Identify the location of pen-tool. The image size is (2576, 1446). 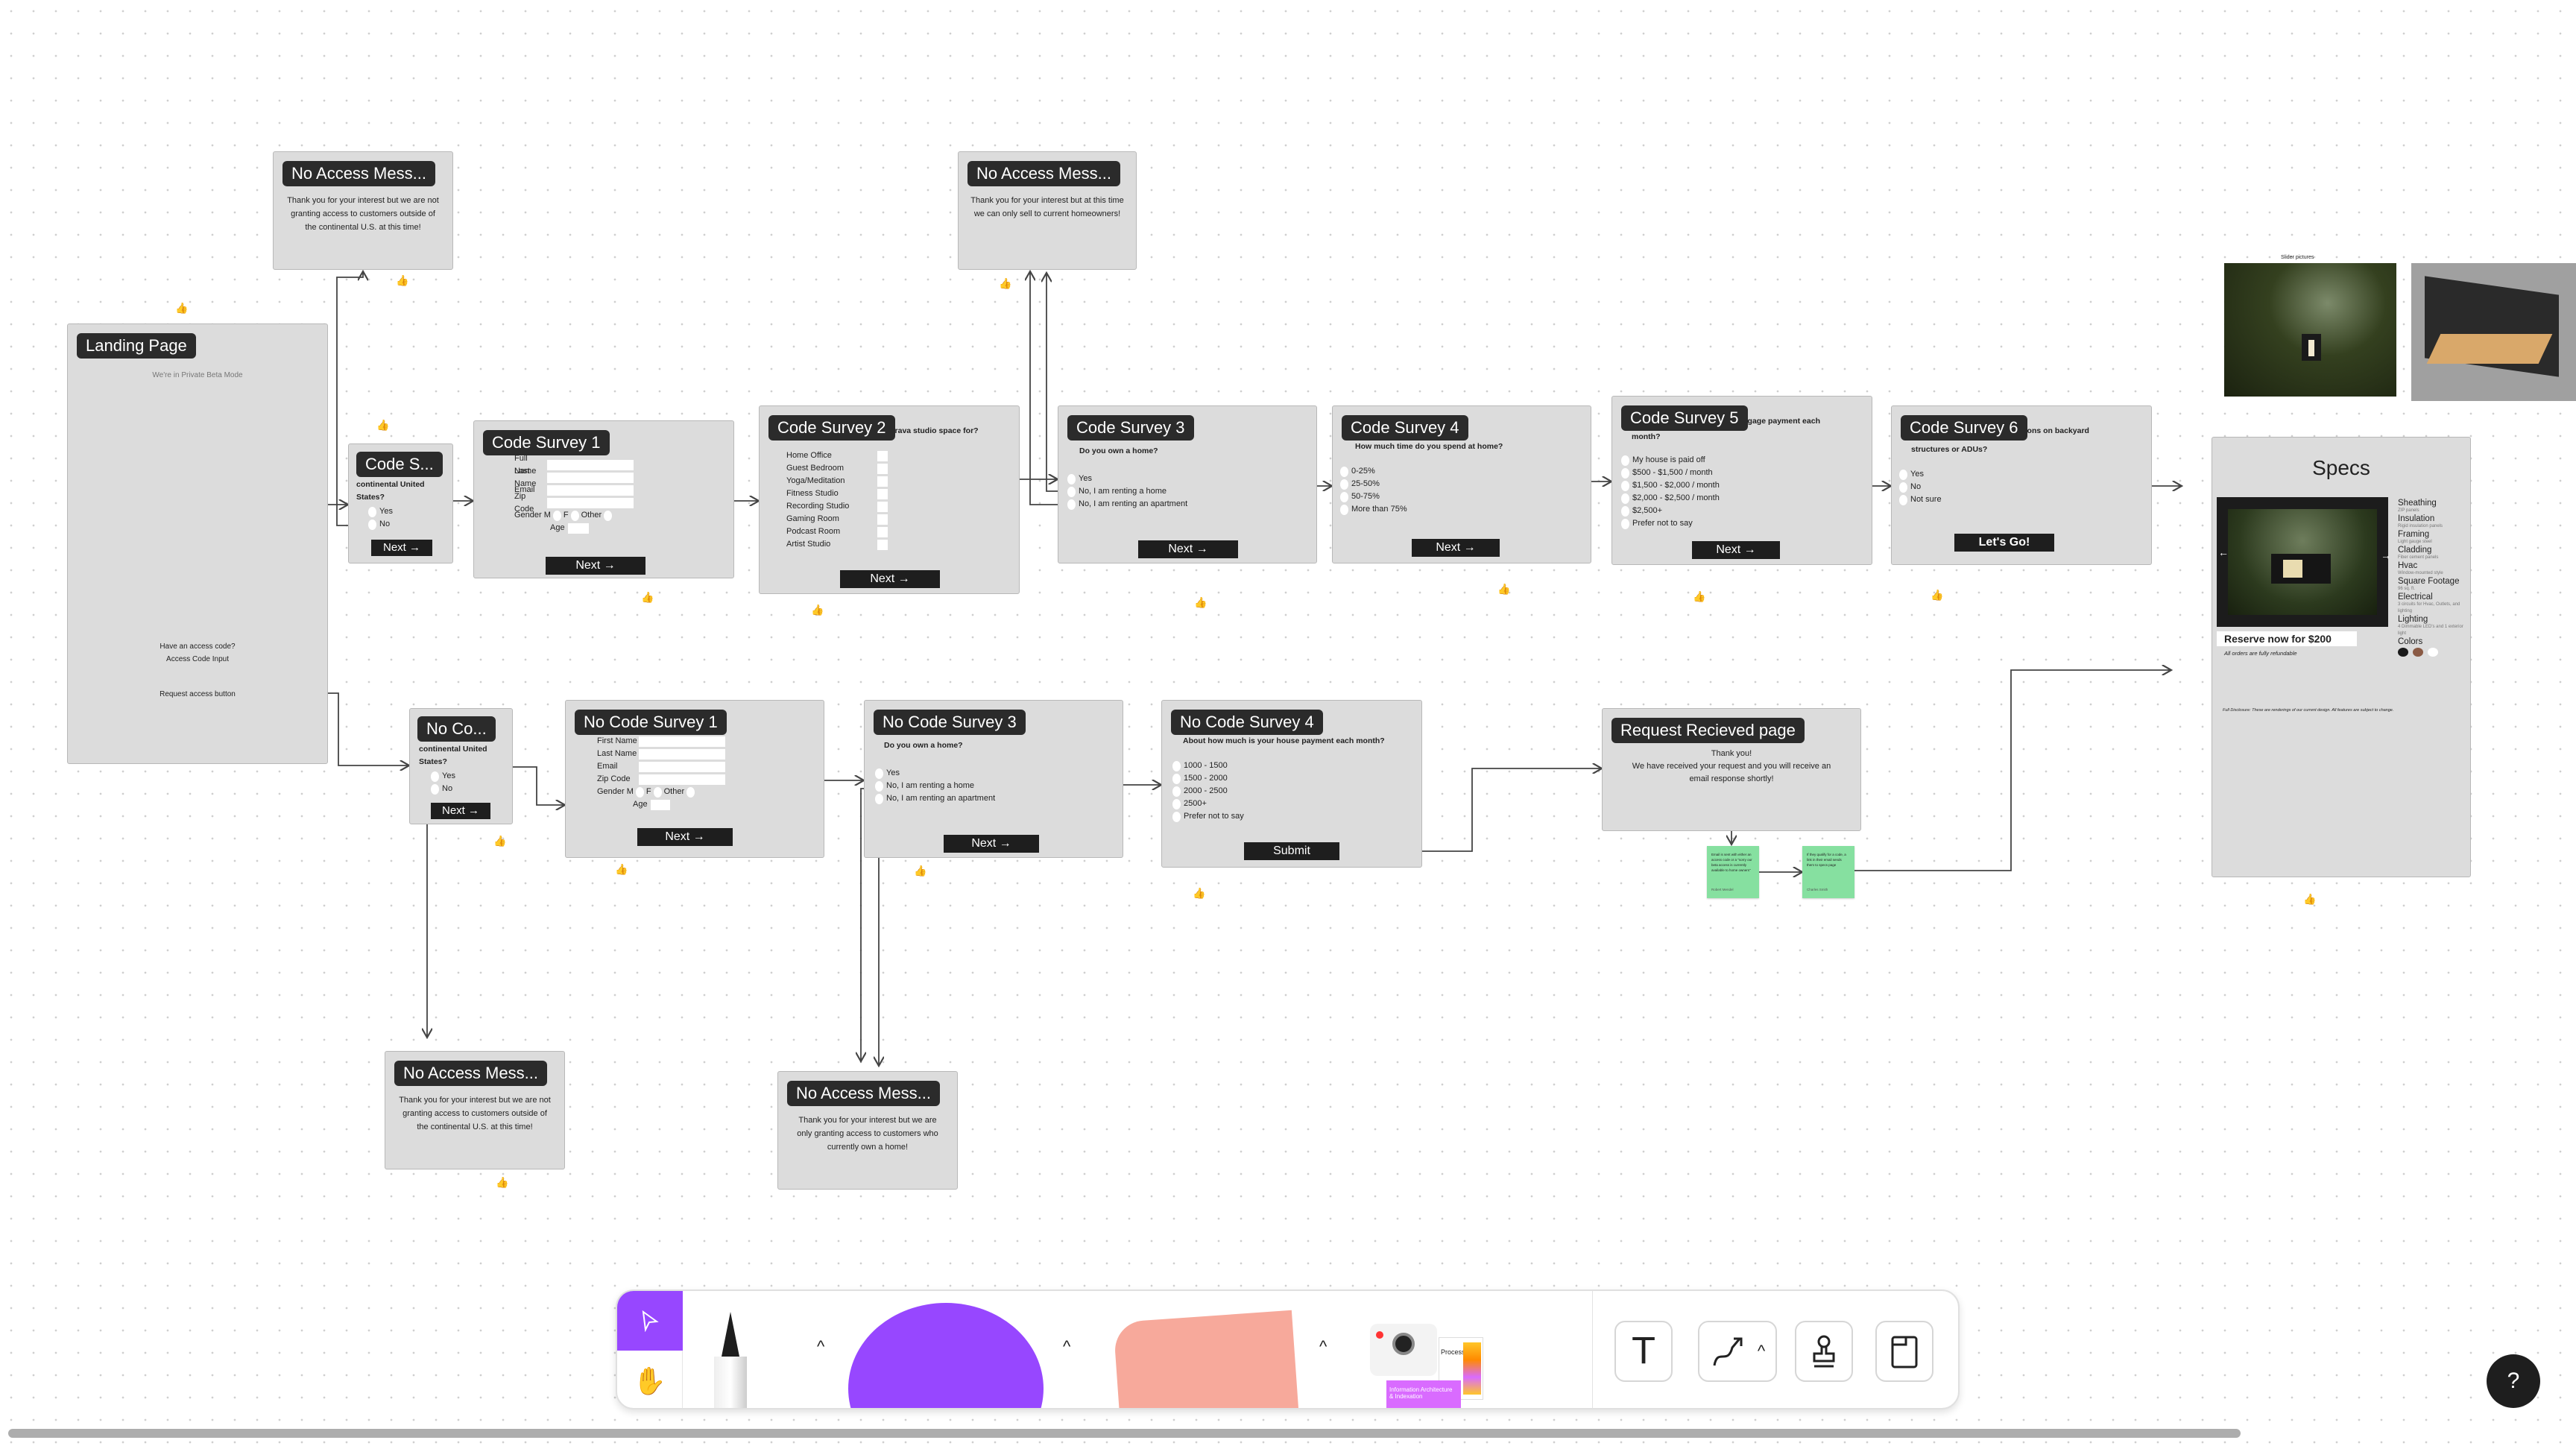
(730, 1334).